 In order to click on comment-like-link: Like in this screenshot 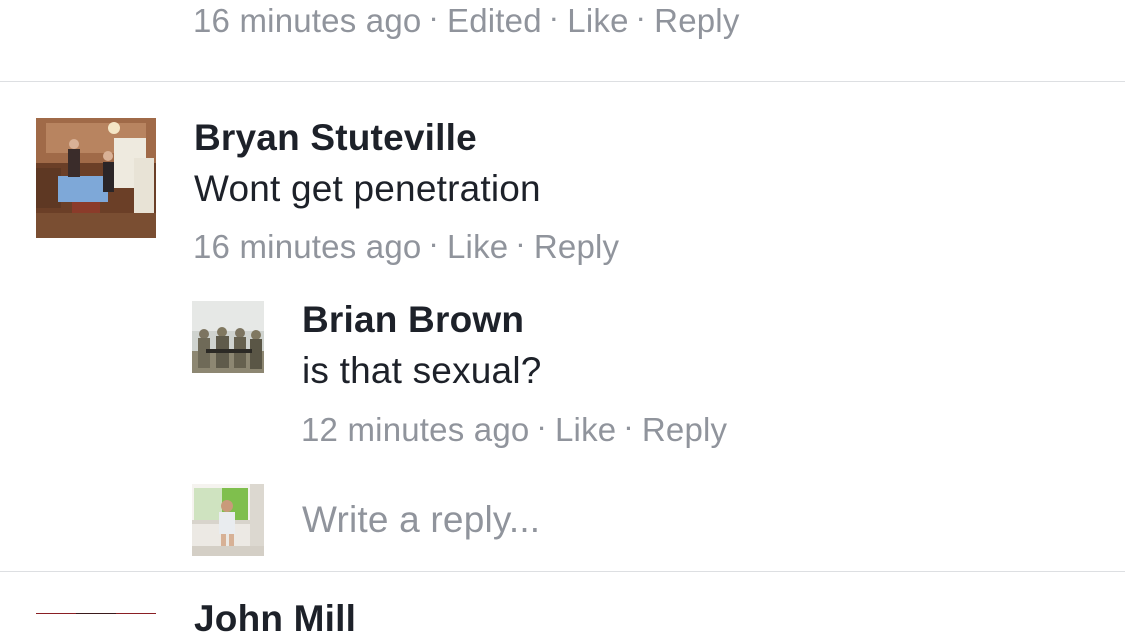, I will do `click(477, 246)`.